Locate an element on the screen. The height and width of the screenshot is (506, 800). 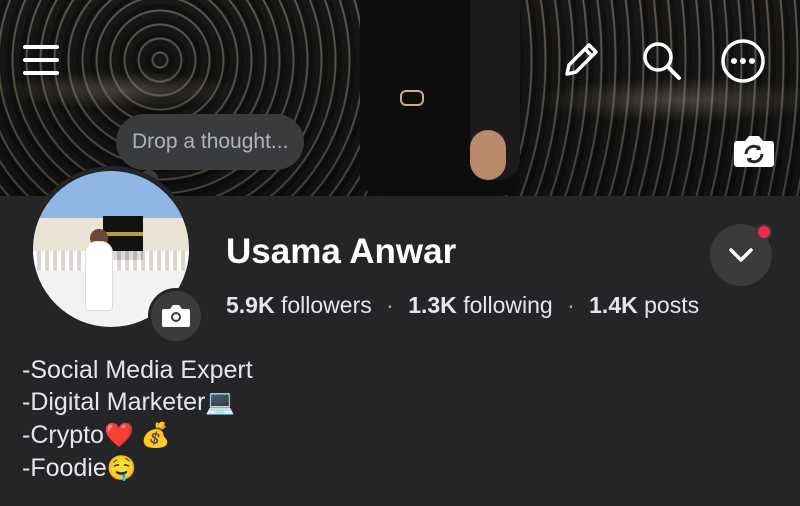
camera-rotate-icon is located at coordinates (754, 151).